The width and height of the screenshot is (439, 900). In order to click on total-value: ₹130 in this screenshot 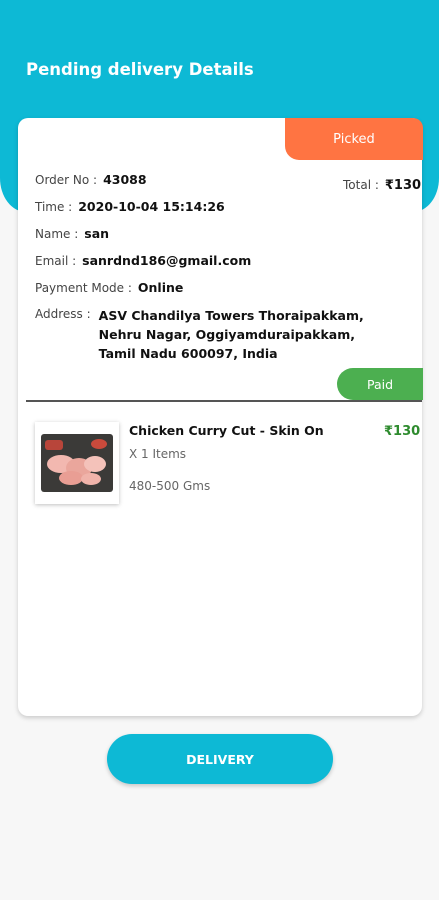, I will do `click(403, 185)`.